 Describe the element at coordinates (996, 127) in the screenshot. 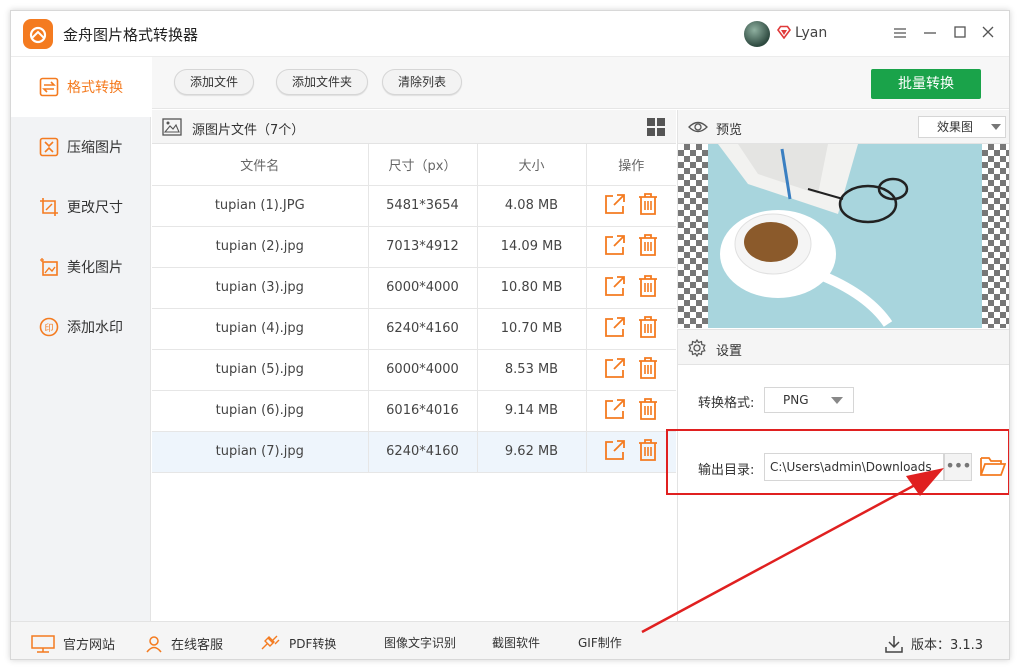

I see `chevron-down-icon` at that location.